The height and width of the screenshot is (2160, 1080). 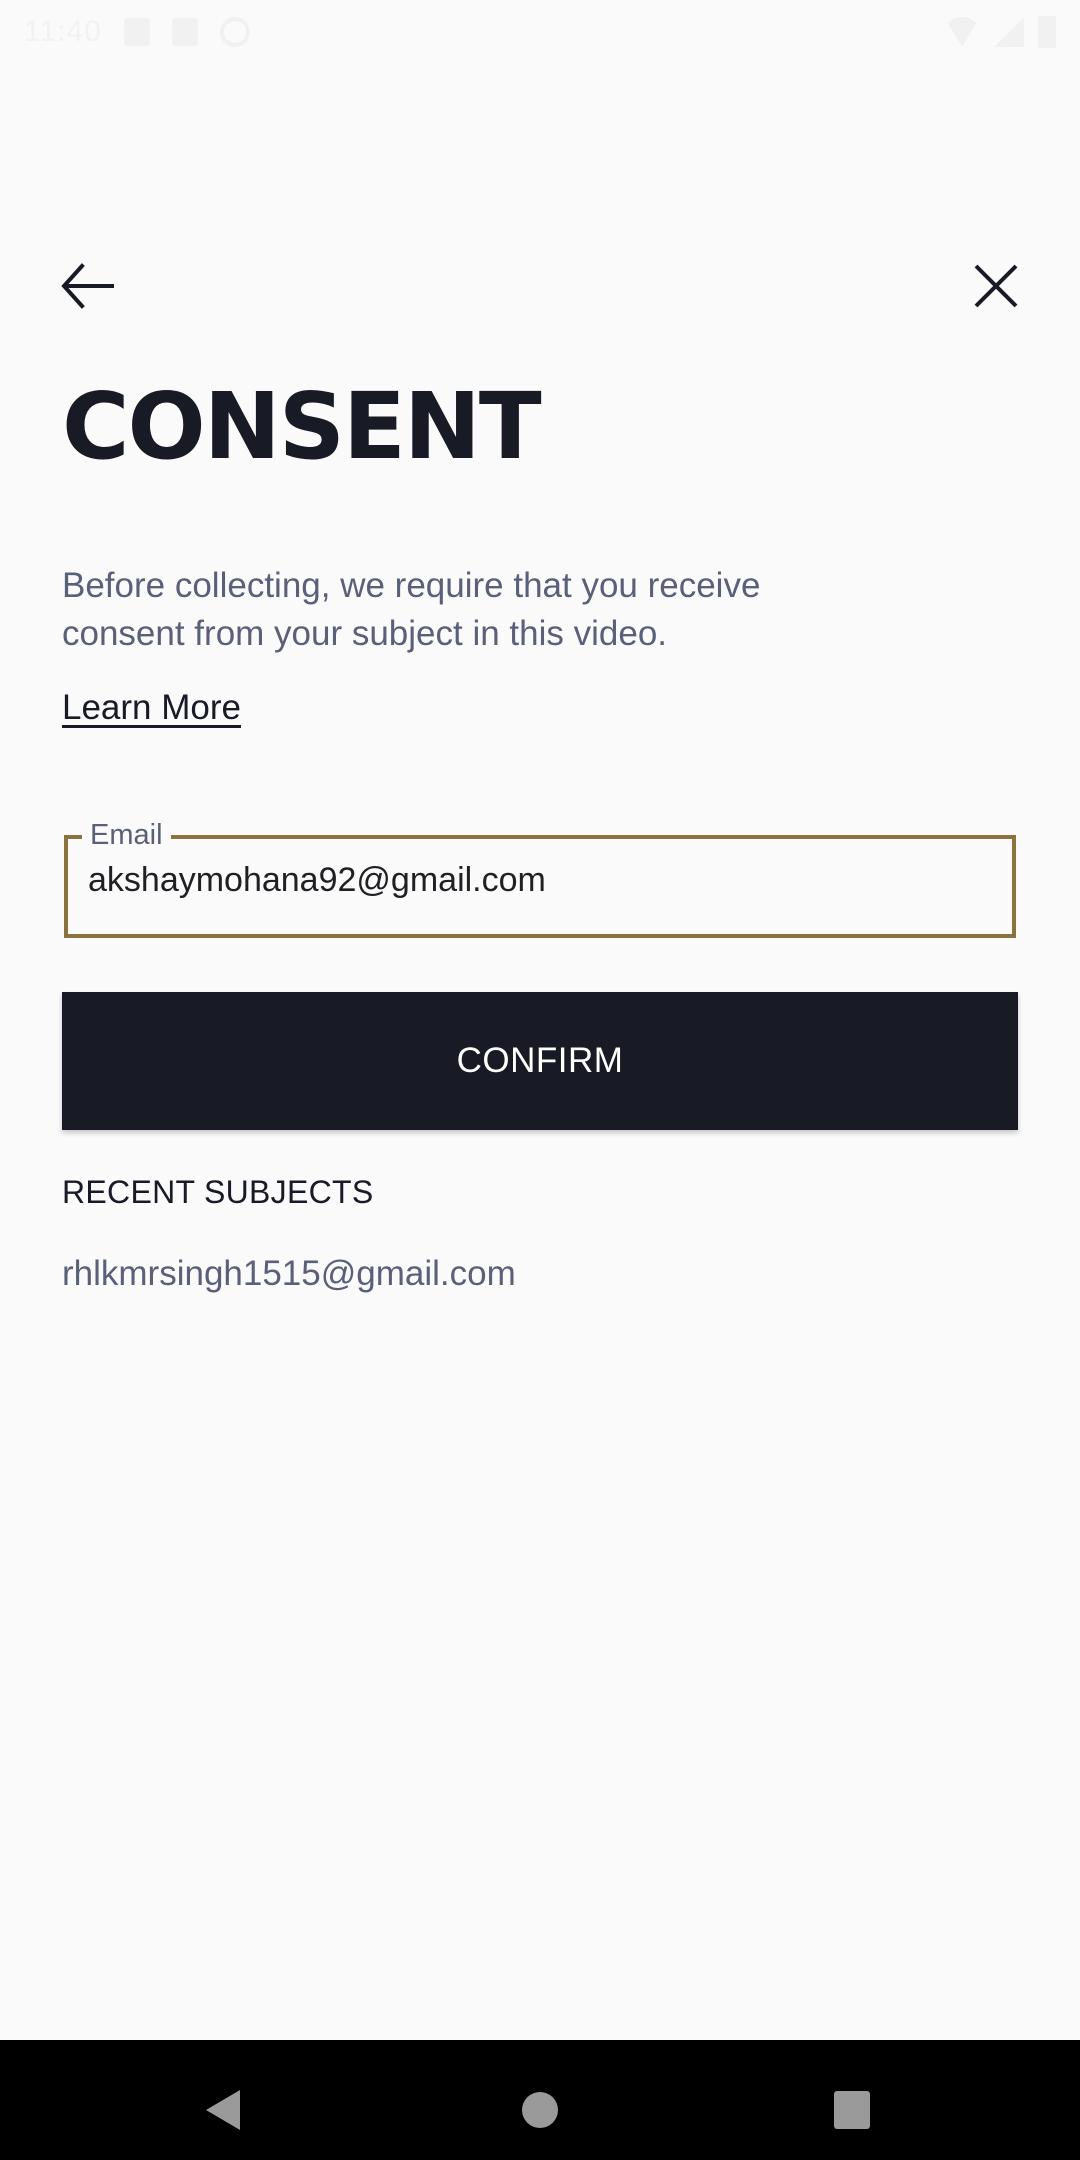 I want to click on page-title: CONSENT, so click(x=302, y=426).